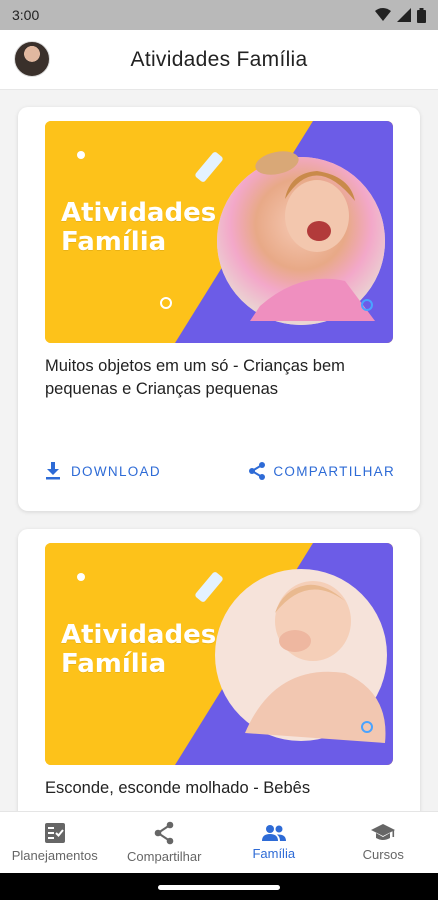  What do you see at coordinates (274, 853) in the screenshot?
I see `nav-label: Família` at bounding box center [274, 853].